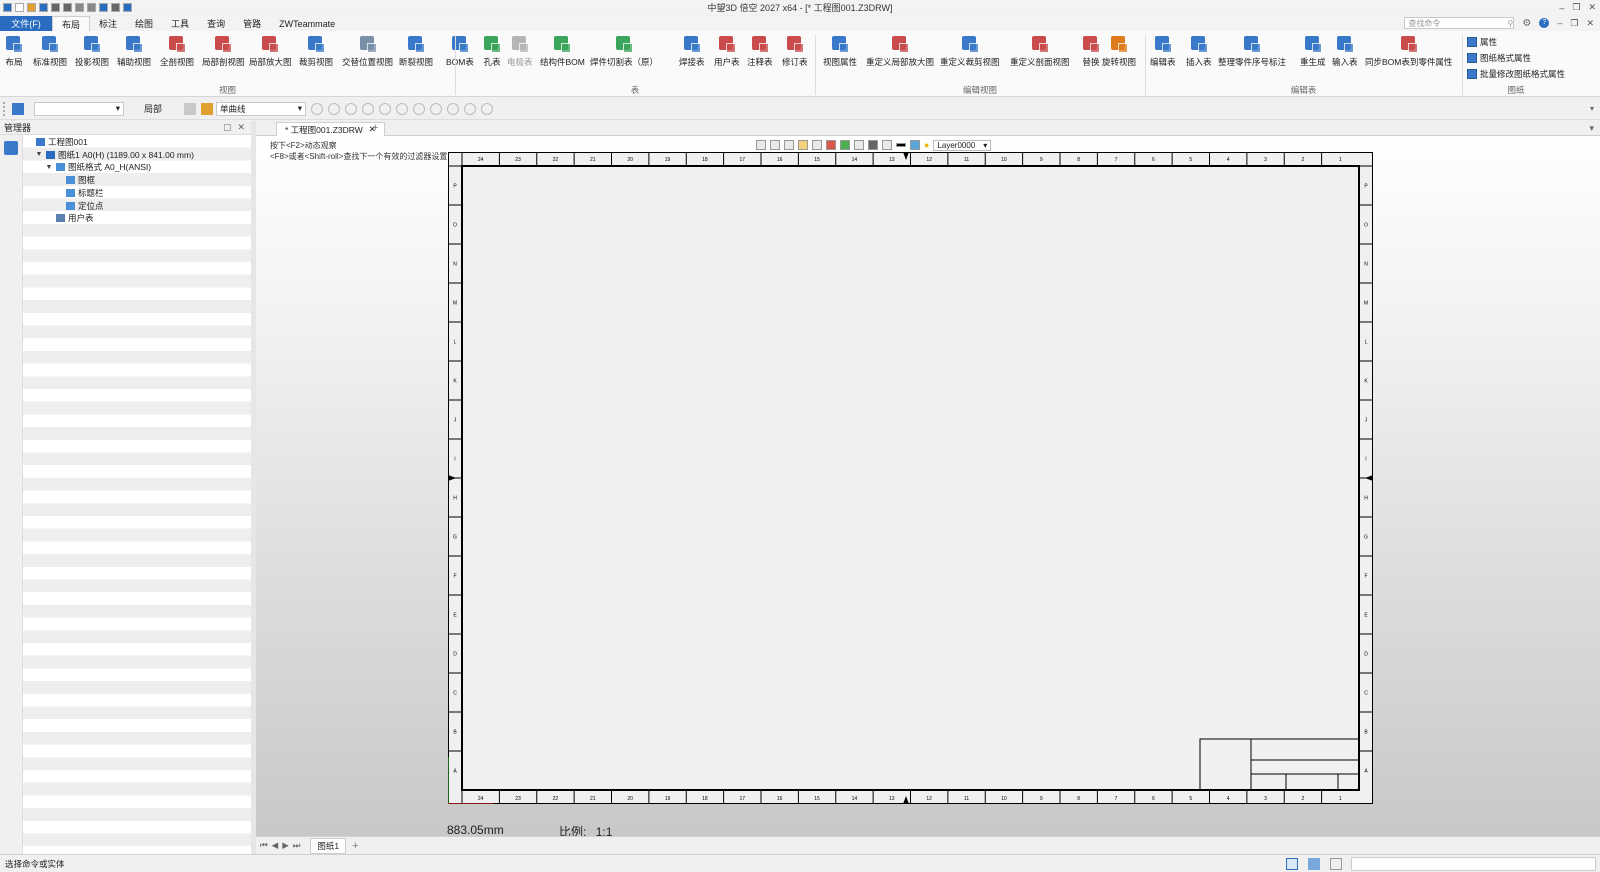 This screenshot has height=872, width=1600. I want to click on view-select-icon, so click(803, 145).